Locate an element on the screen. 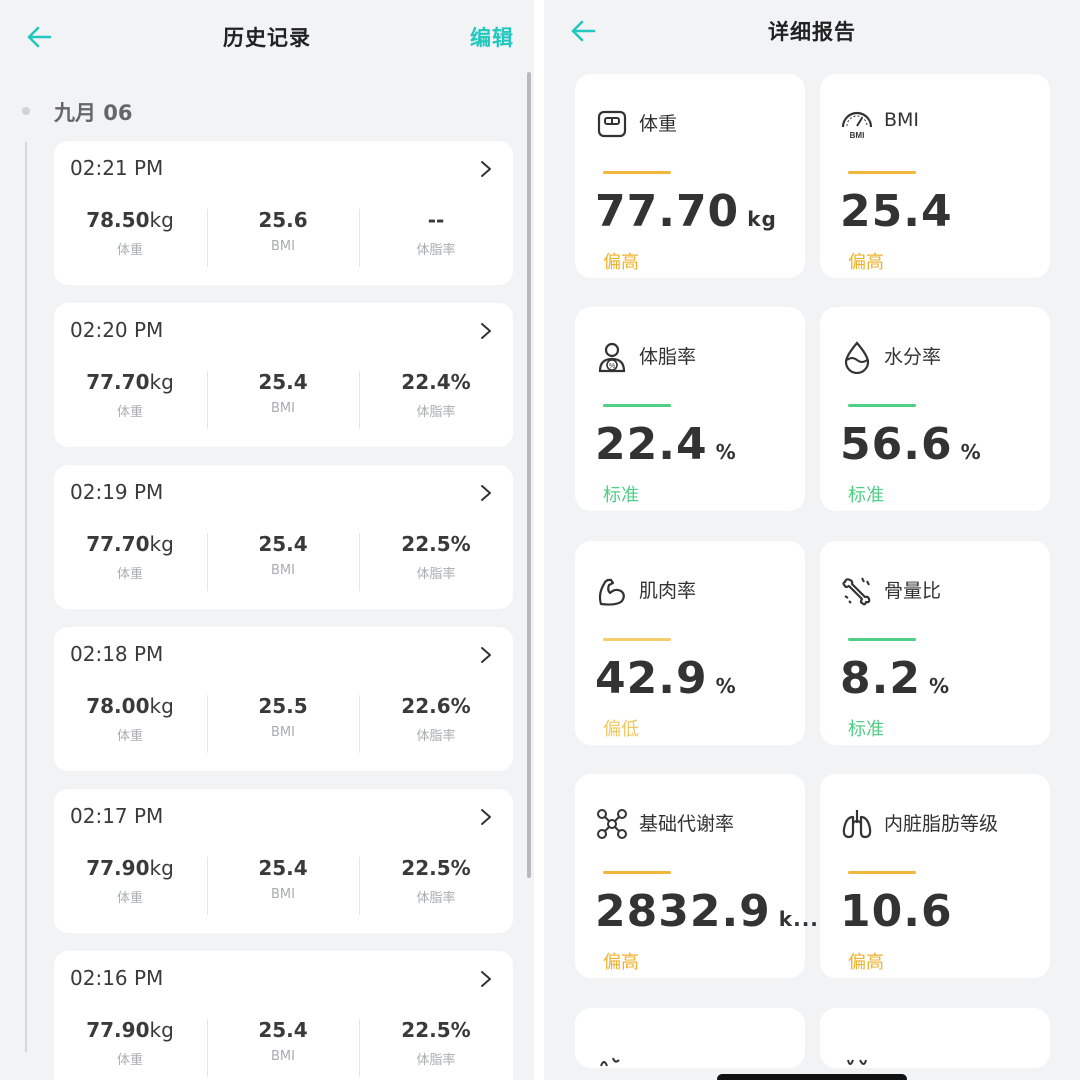 This screenshot has height=1080, width=1080. history-record-card: 02:19 PM 77.70kg 体重 25.4 BMI 22.5% 体脂率 is located at coordinates (283, 537).